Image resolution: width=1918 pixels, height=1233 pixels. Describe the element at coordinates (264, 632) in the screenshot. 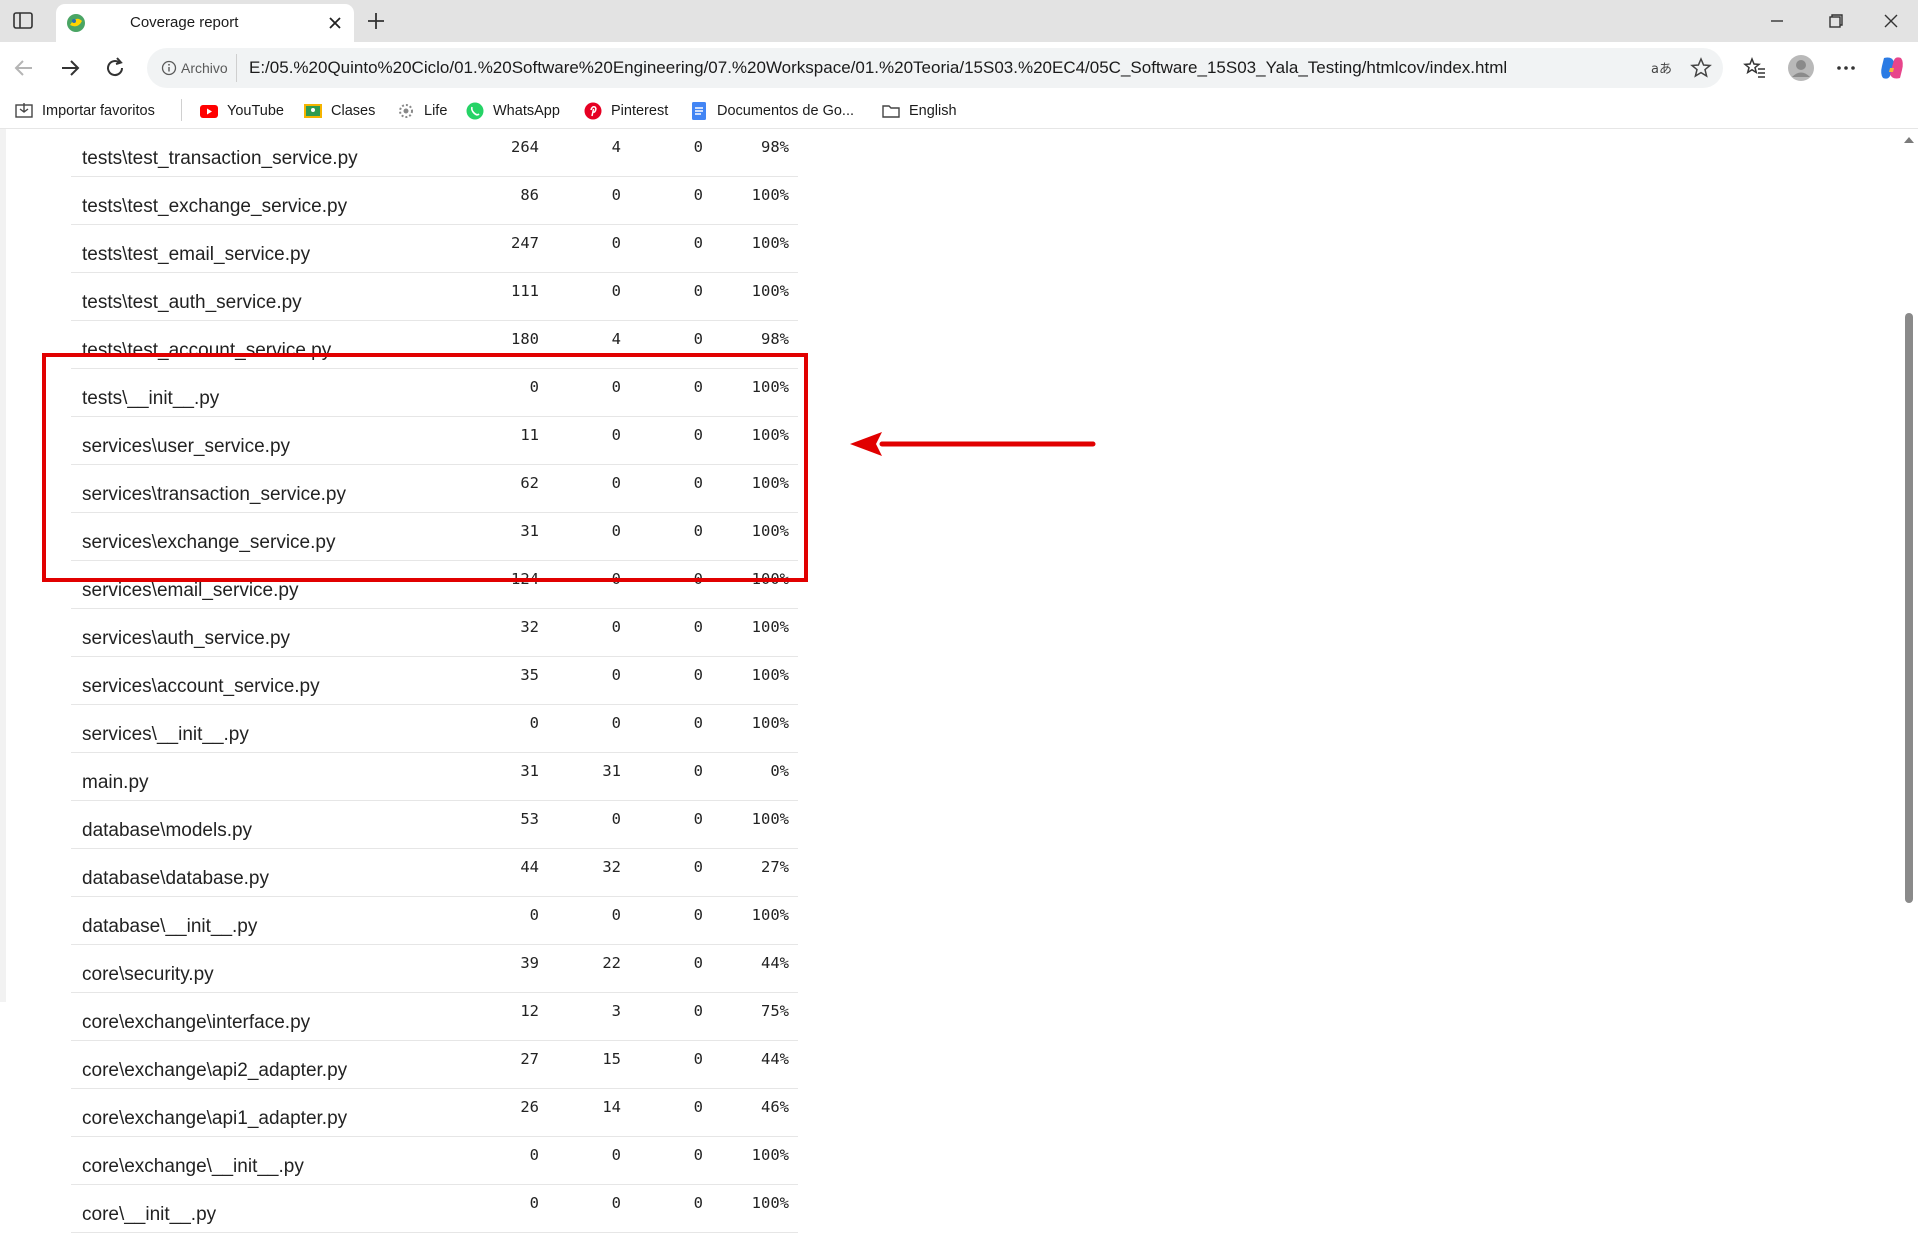

I see `file-name-cell: services\auth_service.py` at that location.